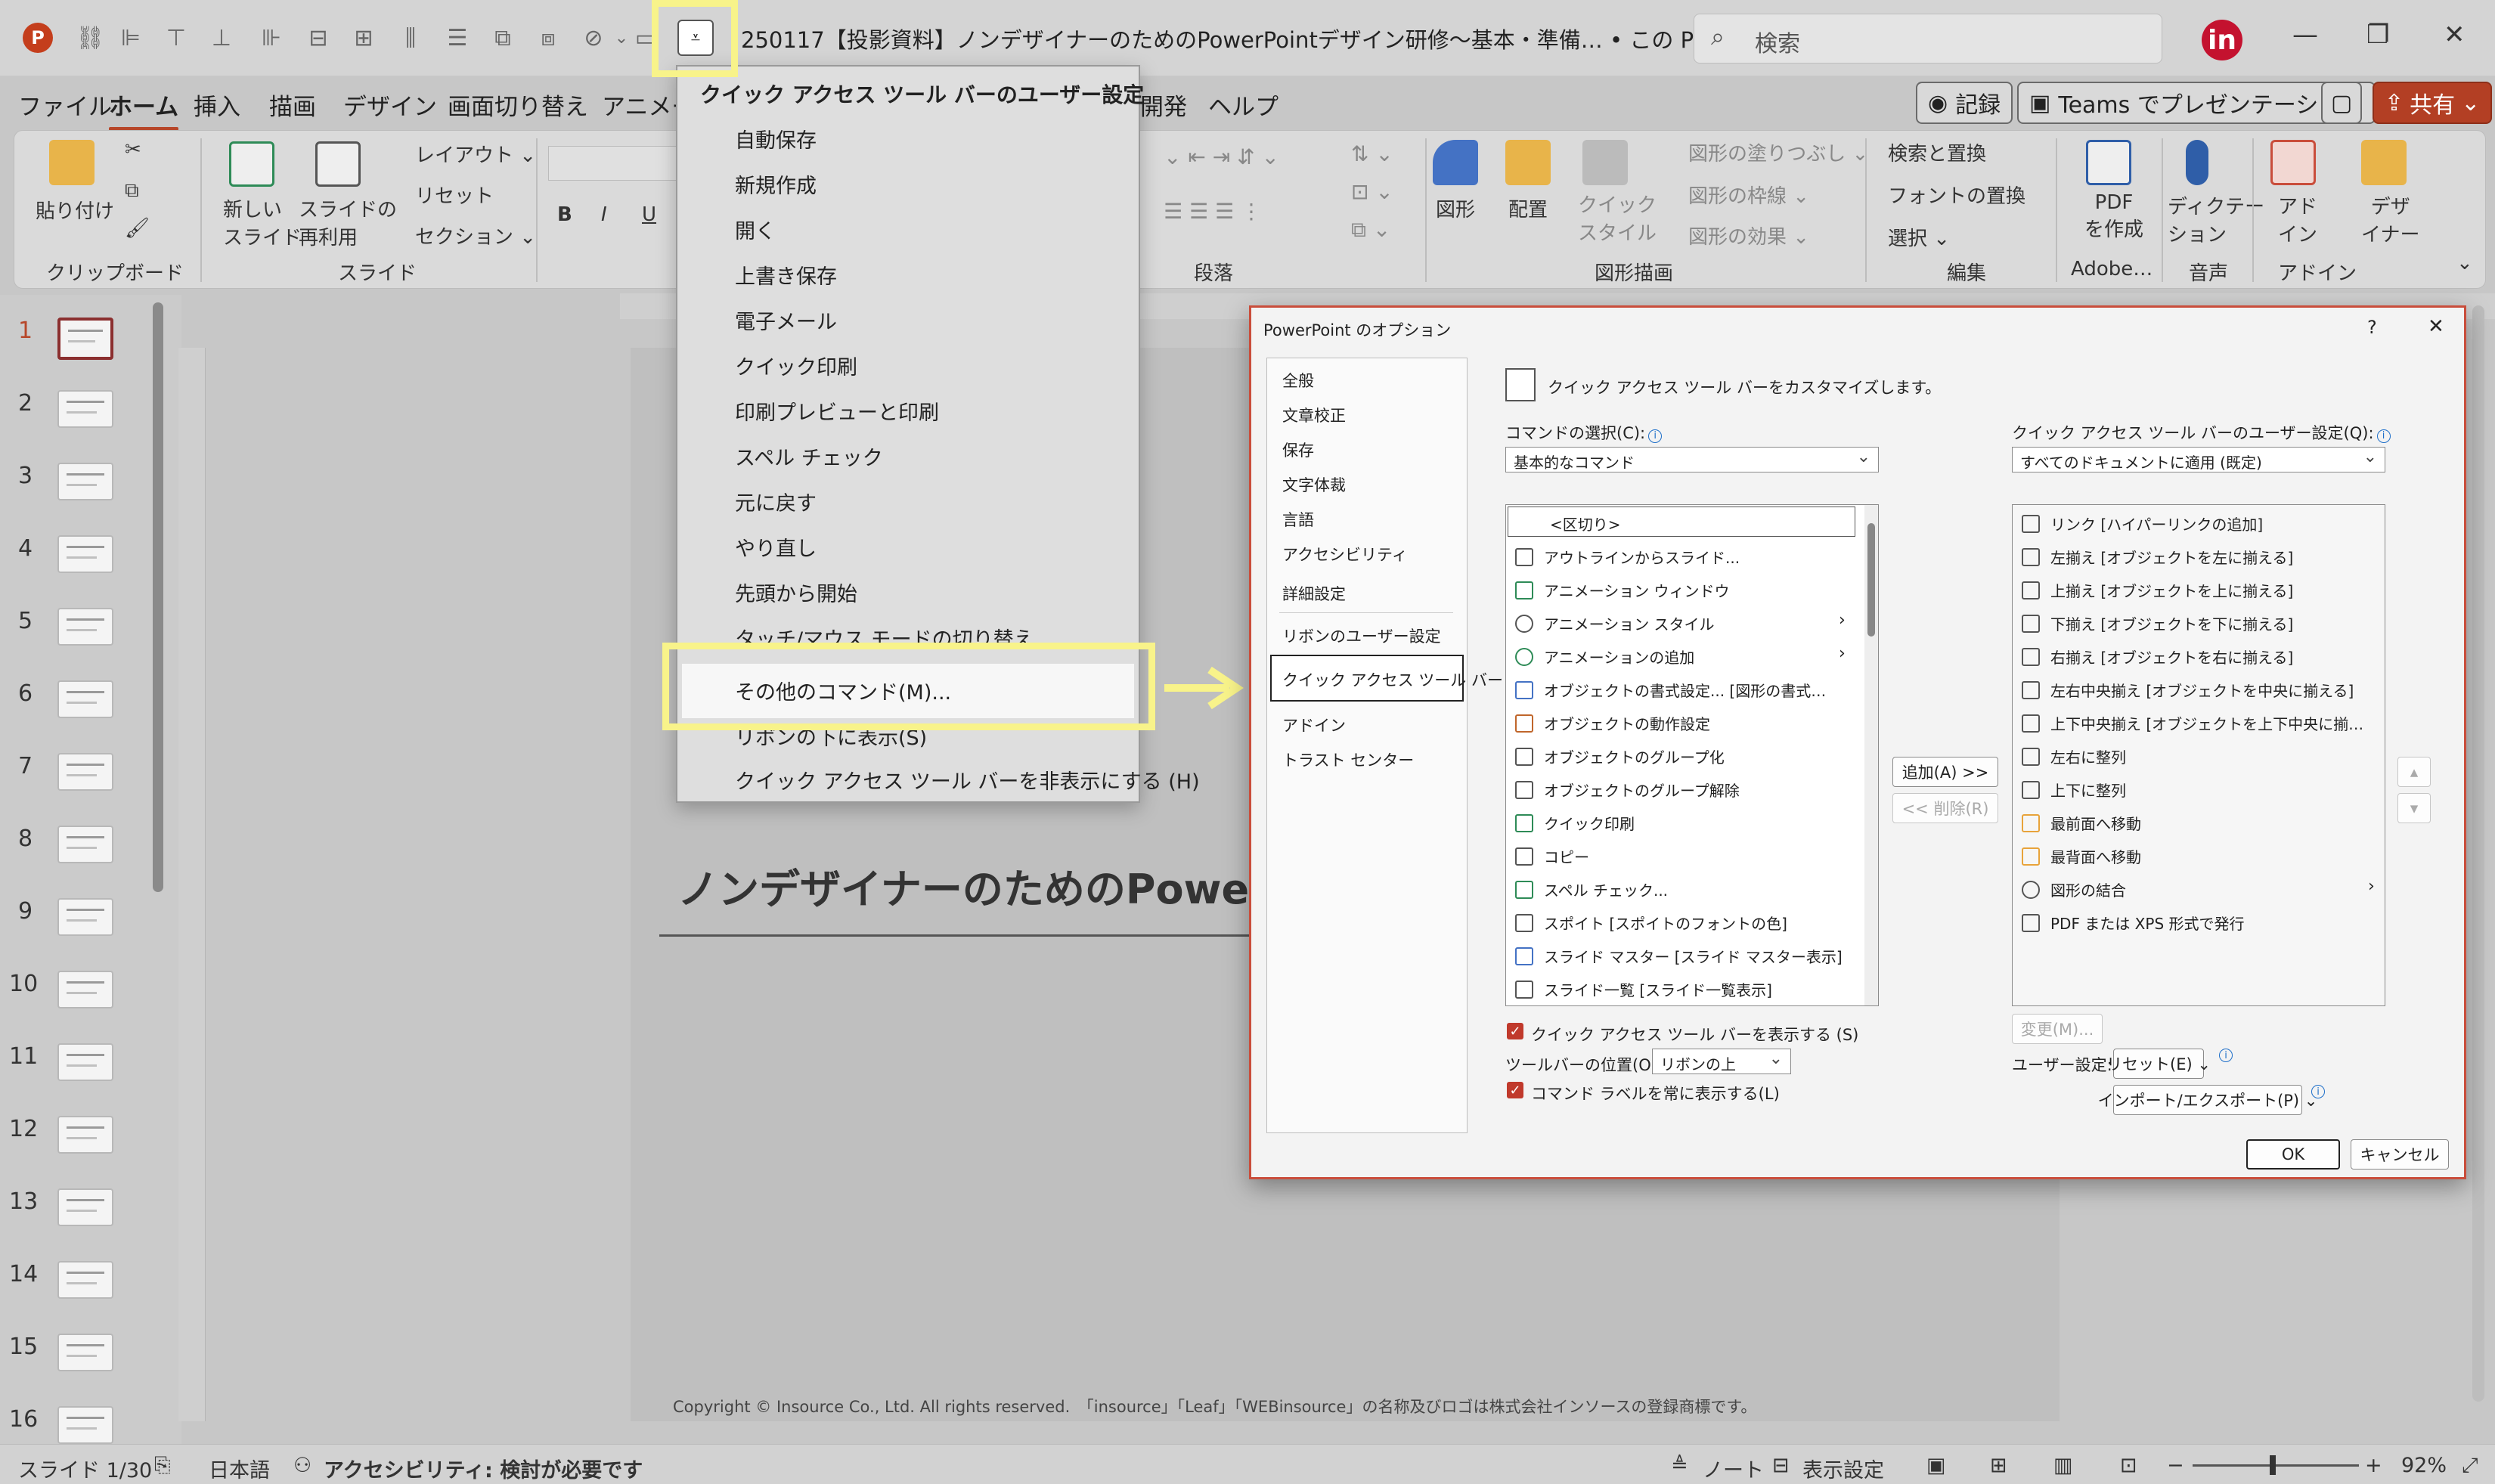 This screenshot has width=2495, height=1484. What do you see at coordinates (1778, 152) in the screenshot?
I see `shape-fill-button: 図形の塗りつぶし ⌄` at bounding box center [1778, 152].